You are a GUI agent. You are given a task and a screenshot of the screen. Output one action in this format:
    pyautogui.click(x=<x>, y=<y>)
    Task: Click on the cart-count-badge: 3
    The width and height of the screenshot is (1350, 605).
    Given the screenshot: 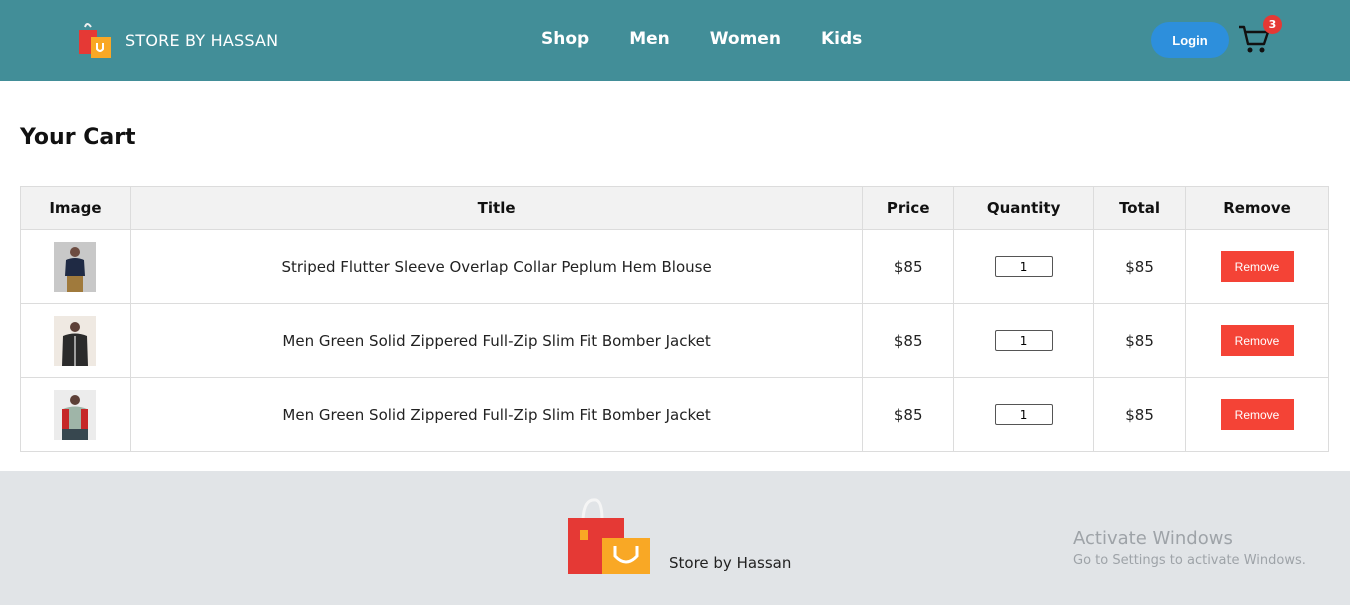 What is the action you would take?
    pyautogui.click(x=1272, y=24)
    